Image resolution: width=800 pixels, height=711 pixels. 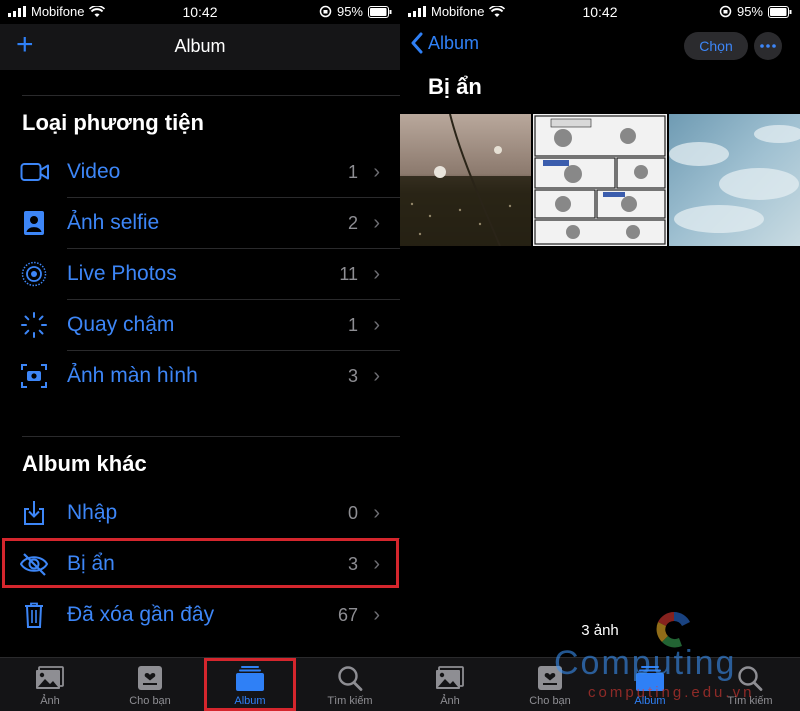 What do you see at coordinates (250, 684) in the screenshot?
I see `album-tab-highlight` at bounding box center [250, 684].